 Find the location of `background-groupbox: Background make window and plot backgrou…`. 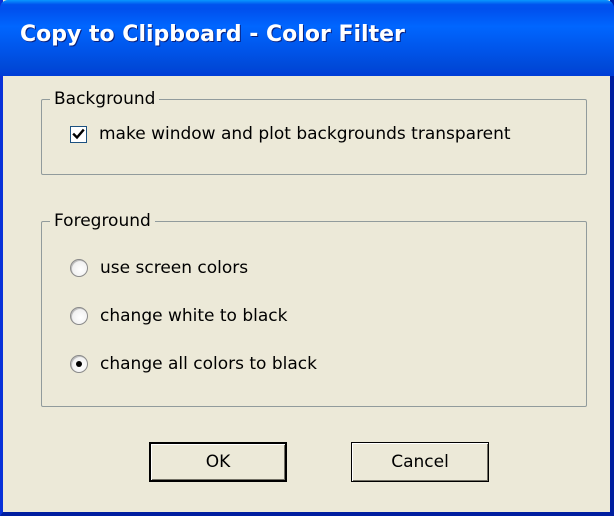

background-groupbox: Background make window and plot backgrou… is located at coordinates (314, 131).